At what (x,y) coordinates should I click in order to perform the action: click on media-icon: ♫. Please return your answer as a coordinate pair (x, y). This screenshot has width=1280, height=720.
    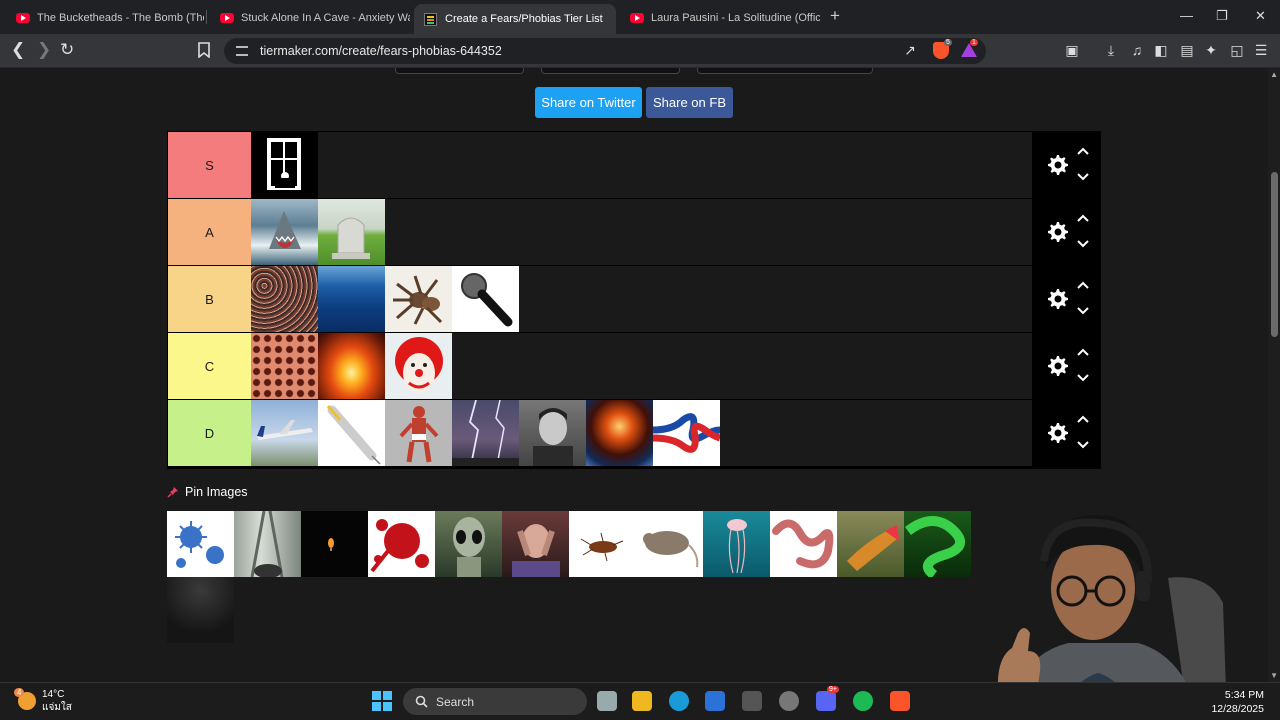
    Looking at the image, I should click on (1137, 50).